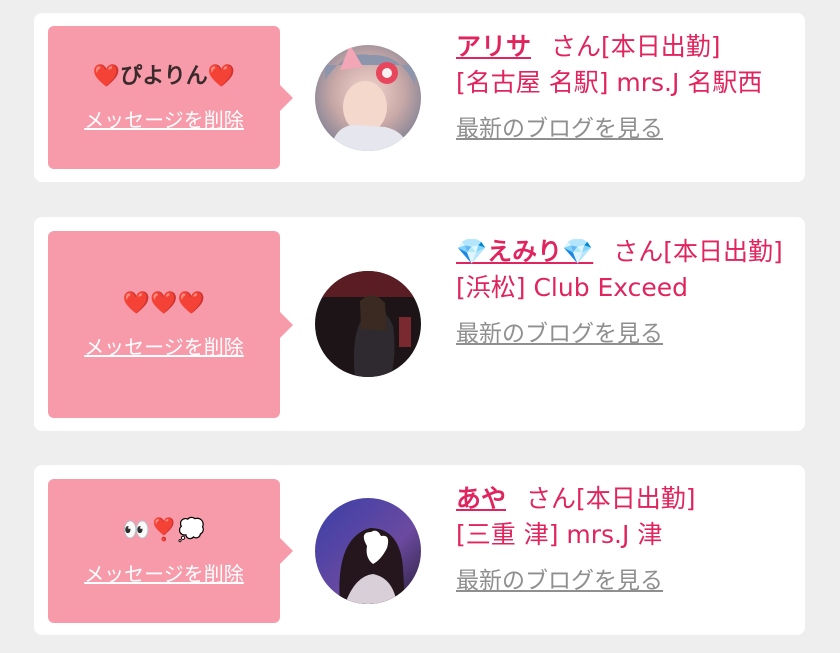 This screenshot has height=653, width=840. I want to click on cast-info: アリサ さん[本日出勤] [名古屋 名駅] mrs.J 名駅西 最新のブログを見る, so click(626, 88).